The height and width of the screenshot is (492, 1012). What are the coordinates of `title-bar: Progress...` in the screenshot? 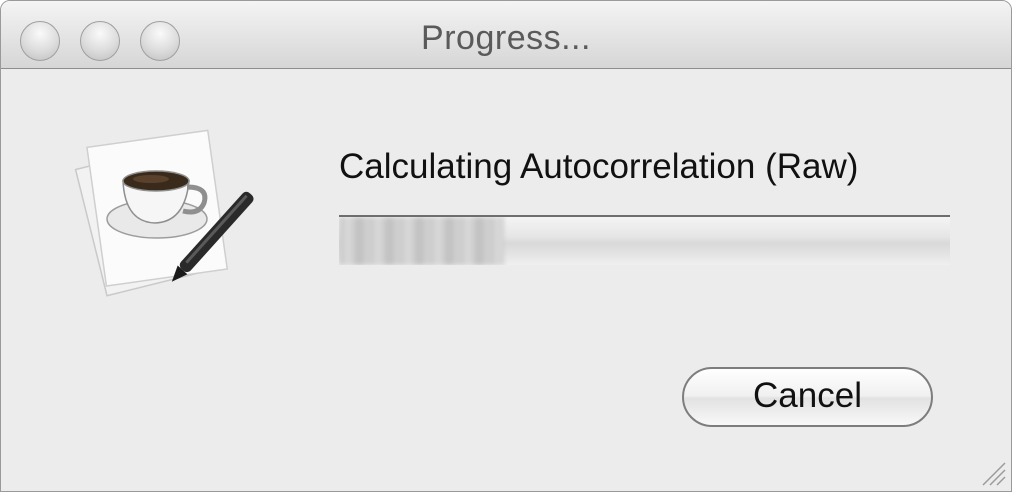 It's located at (506, 35).